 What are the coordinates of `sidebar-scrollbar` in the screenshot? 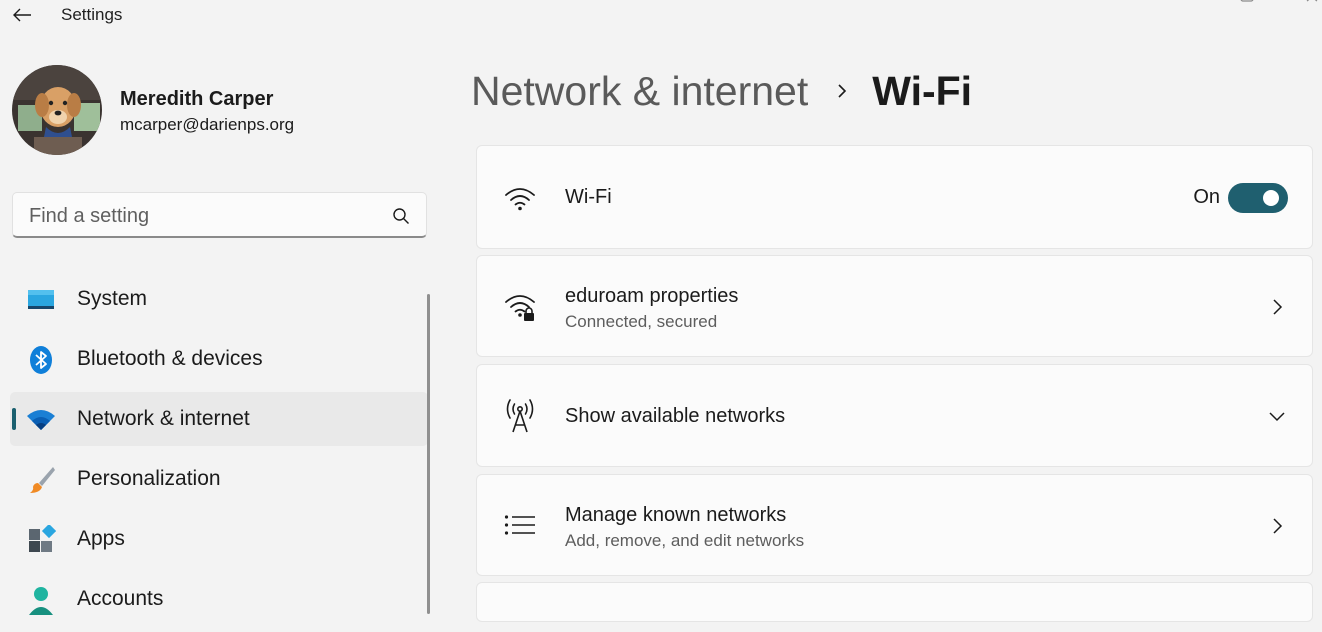 It's located at (428, 454).